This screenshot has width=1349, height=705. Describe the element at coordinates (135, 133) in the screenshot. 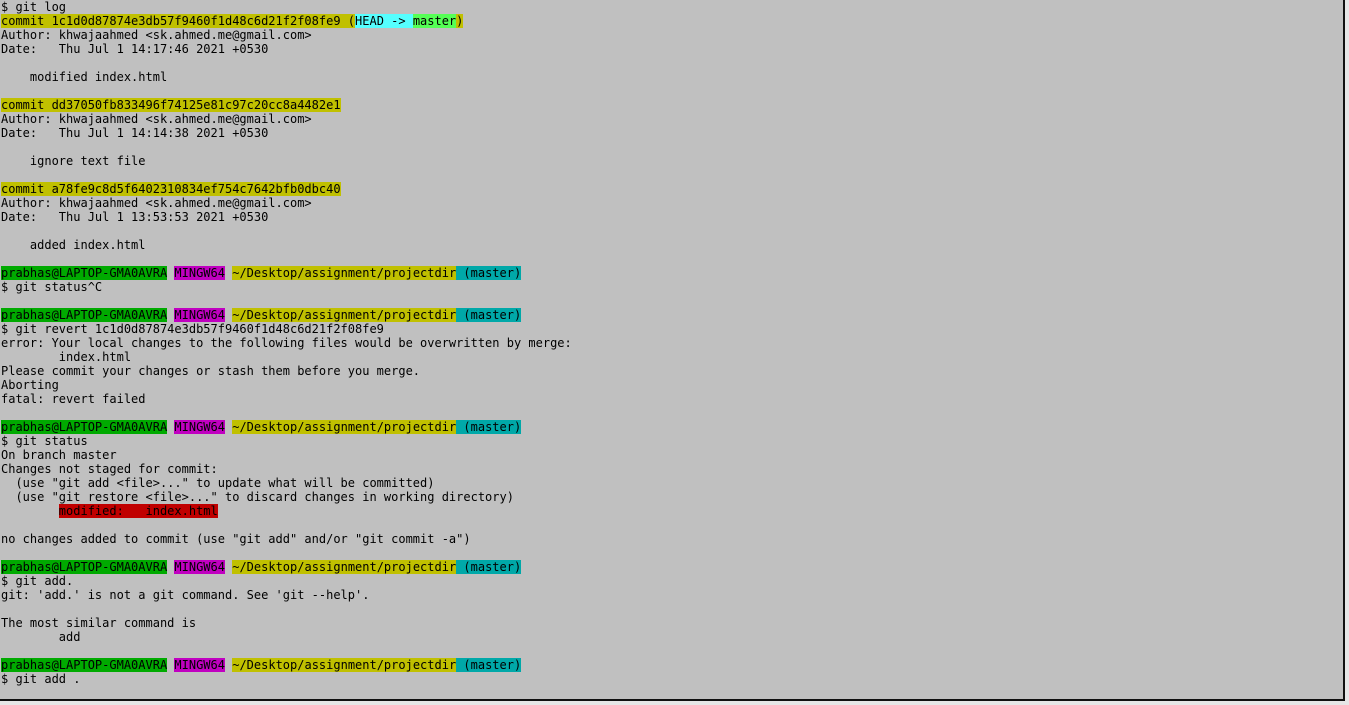

I see `text-segment: Date: Thu Jul 1 14:14:38 2021 +0530` at that location.